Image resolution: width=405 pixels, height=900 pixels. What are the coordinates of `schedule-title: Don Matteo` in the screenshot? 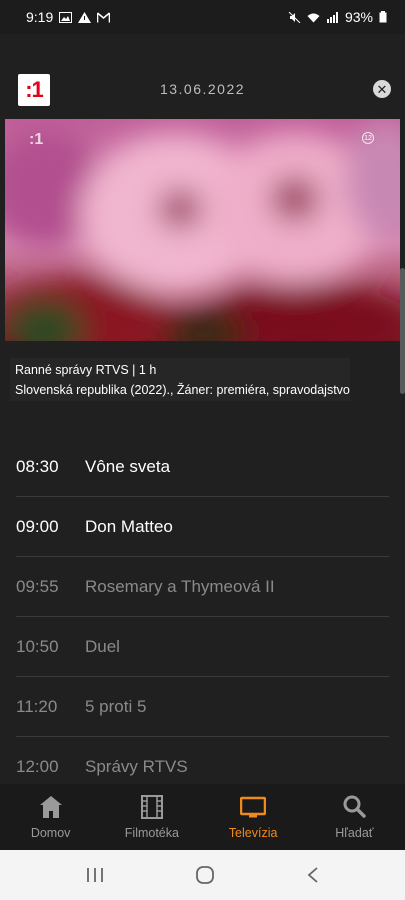 It's located at (129, 526).